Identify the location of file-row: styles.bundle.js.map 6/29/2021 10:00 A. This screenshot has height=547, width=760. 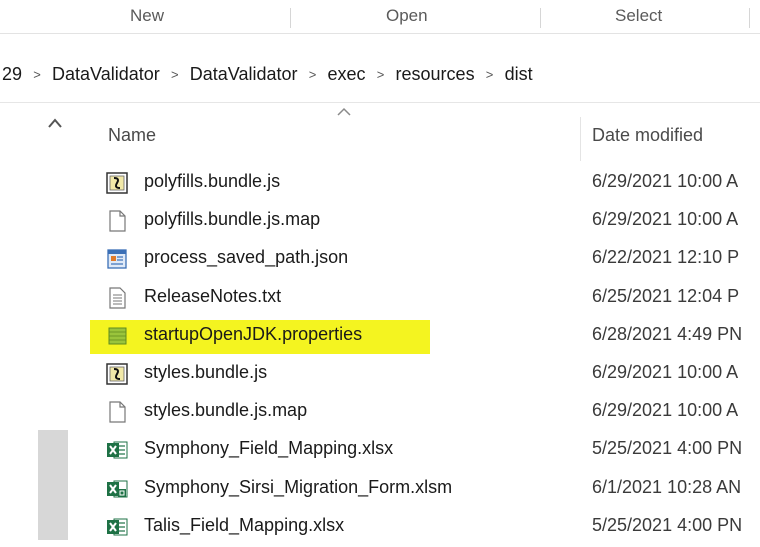
(425, 413).